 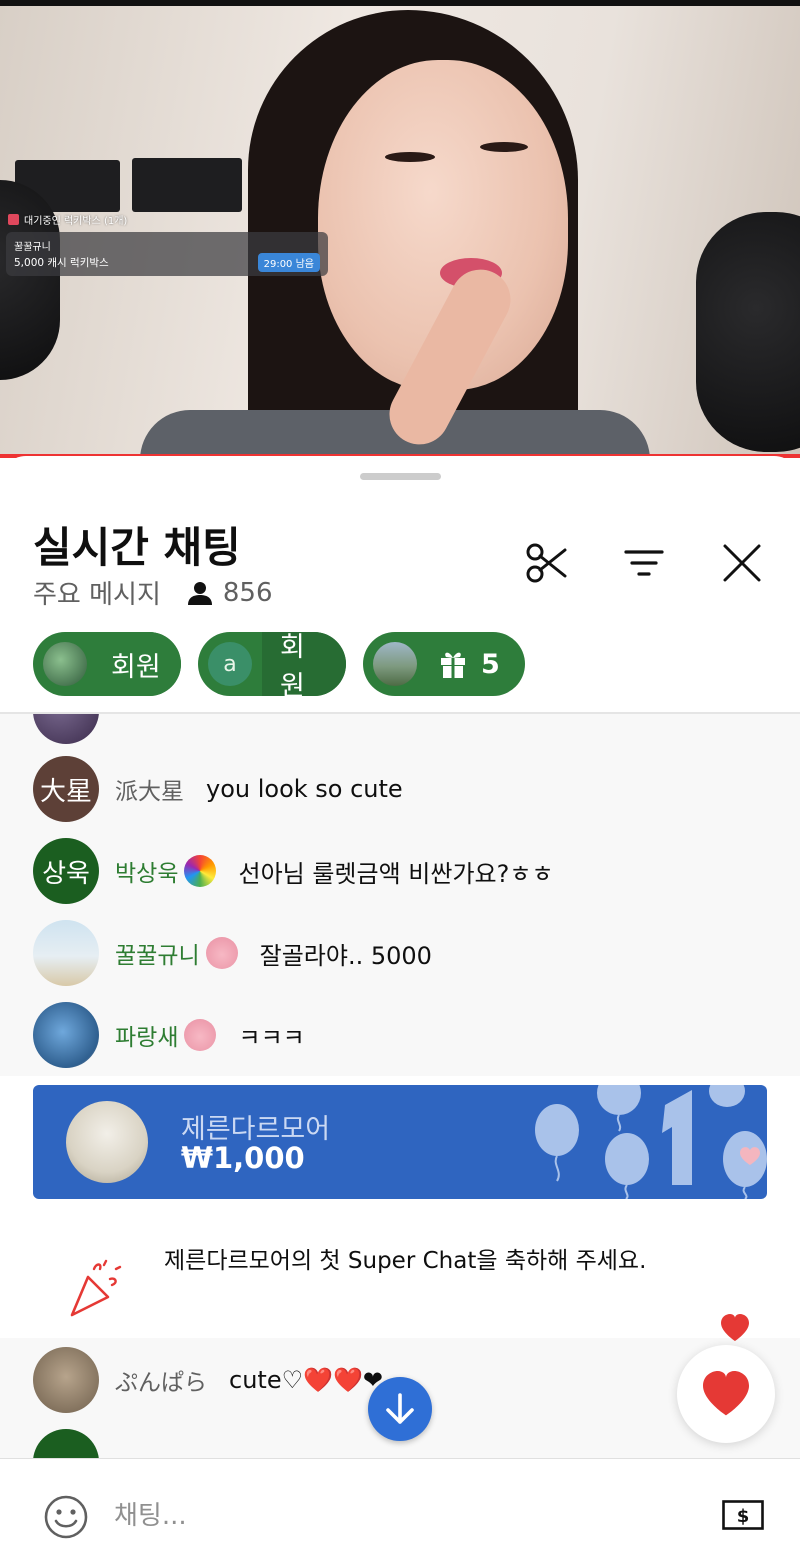 What do you see at coordinates (405, 1261) in the screenshot?
I see `congrats-text: 제른다르모어의 첫 Super Chat을 축하해 주세요.` at bounding box center [405, 1261].